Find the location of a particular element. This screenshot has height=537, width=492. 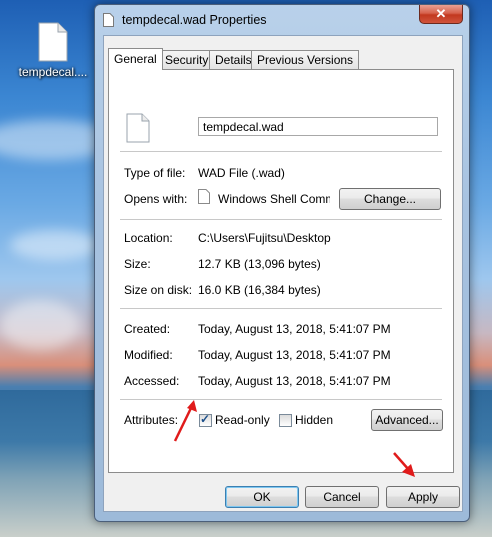

tab-general: General is located at coordinates (135, 59).